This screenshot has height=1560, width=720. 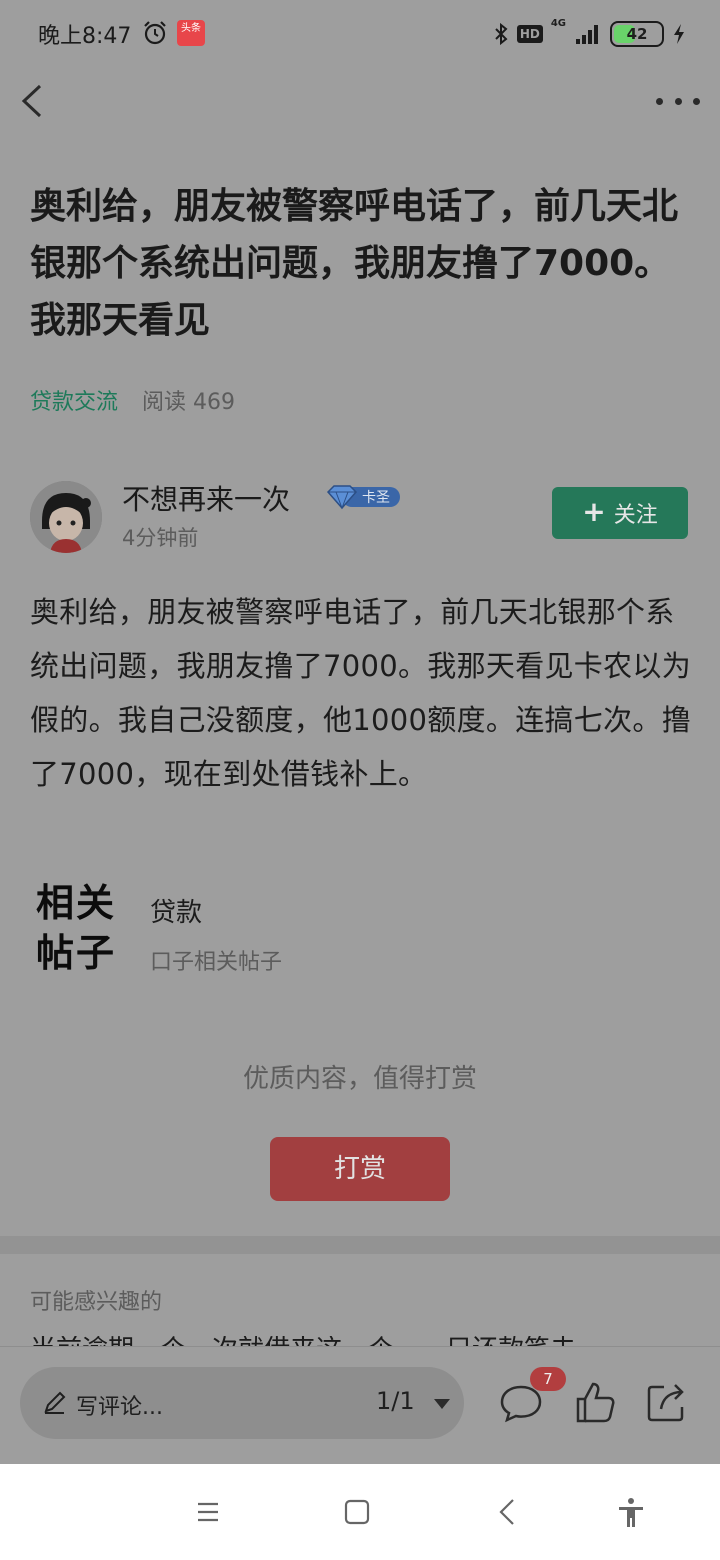 What do you see at coordinates (360, 103) in the screenshot?
I see `top-nav` at bounding box center [360, 103].